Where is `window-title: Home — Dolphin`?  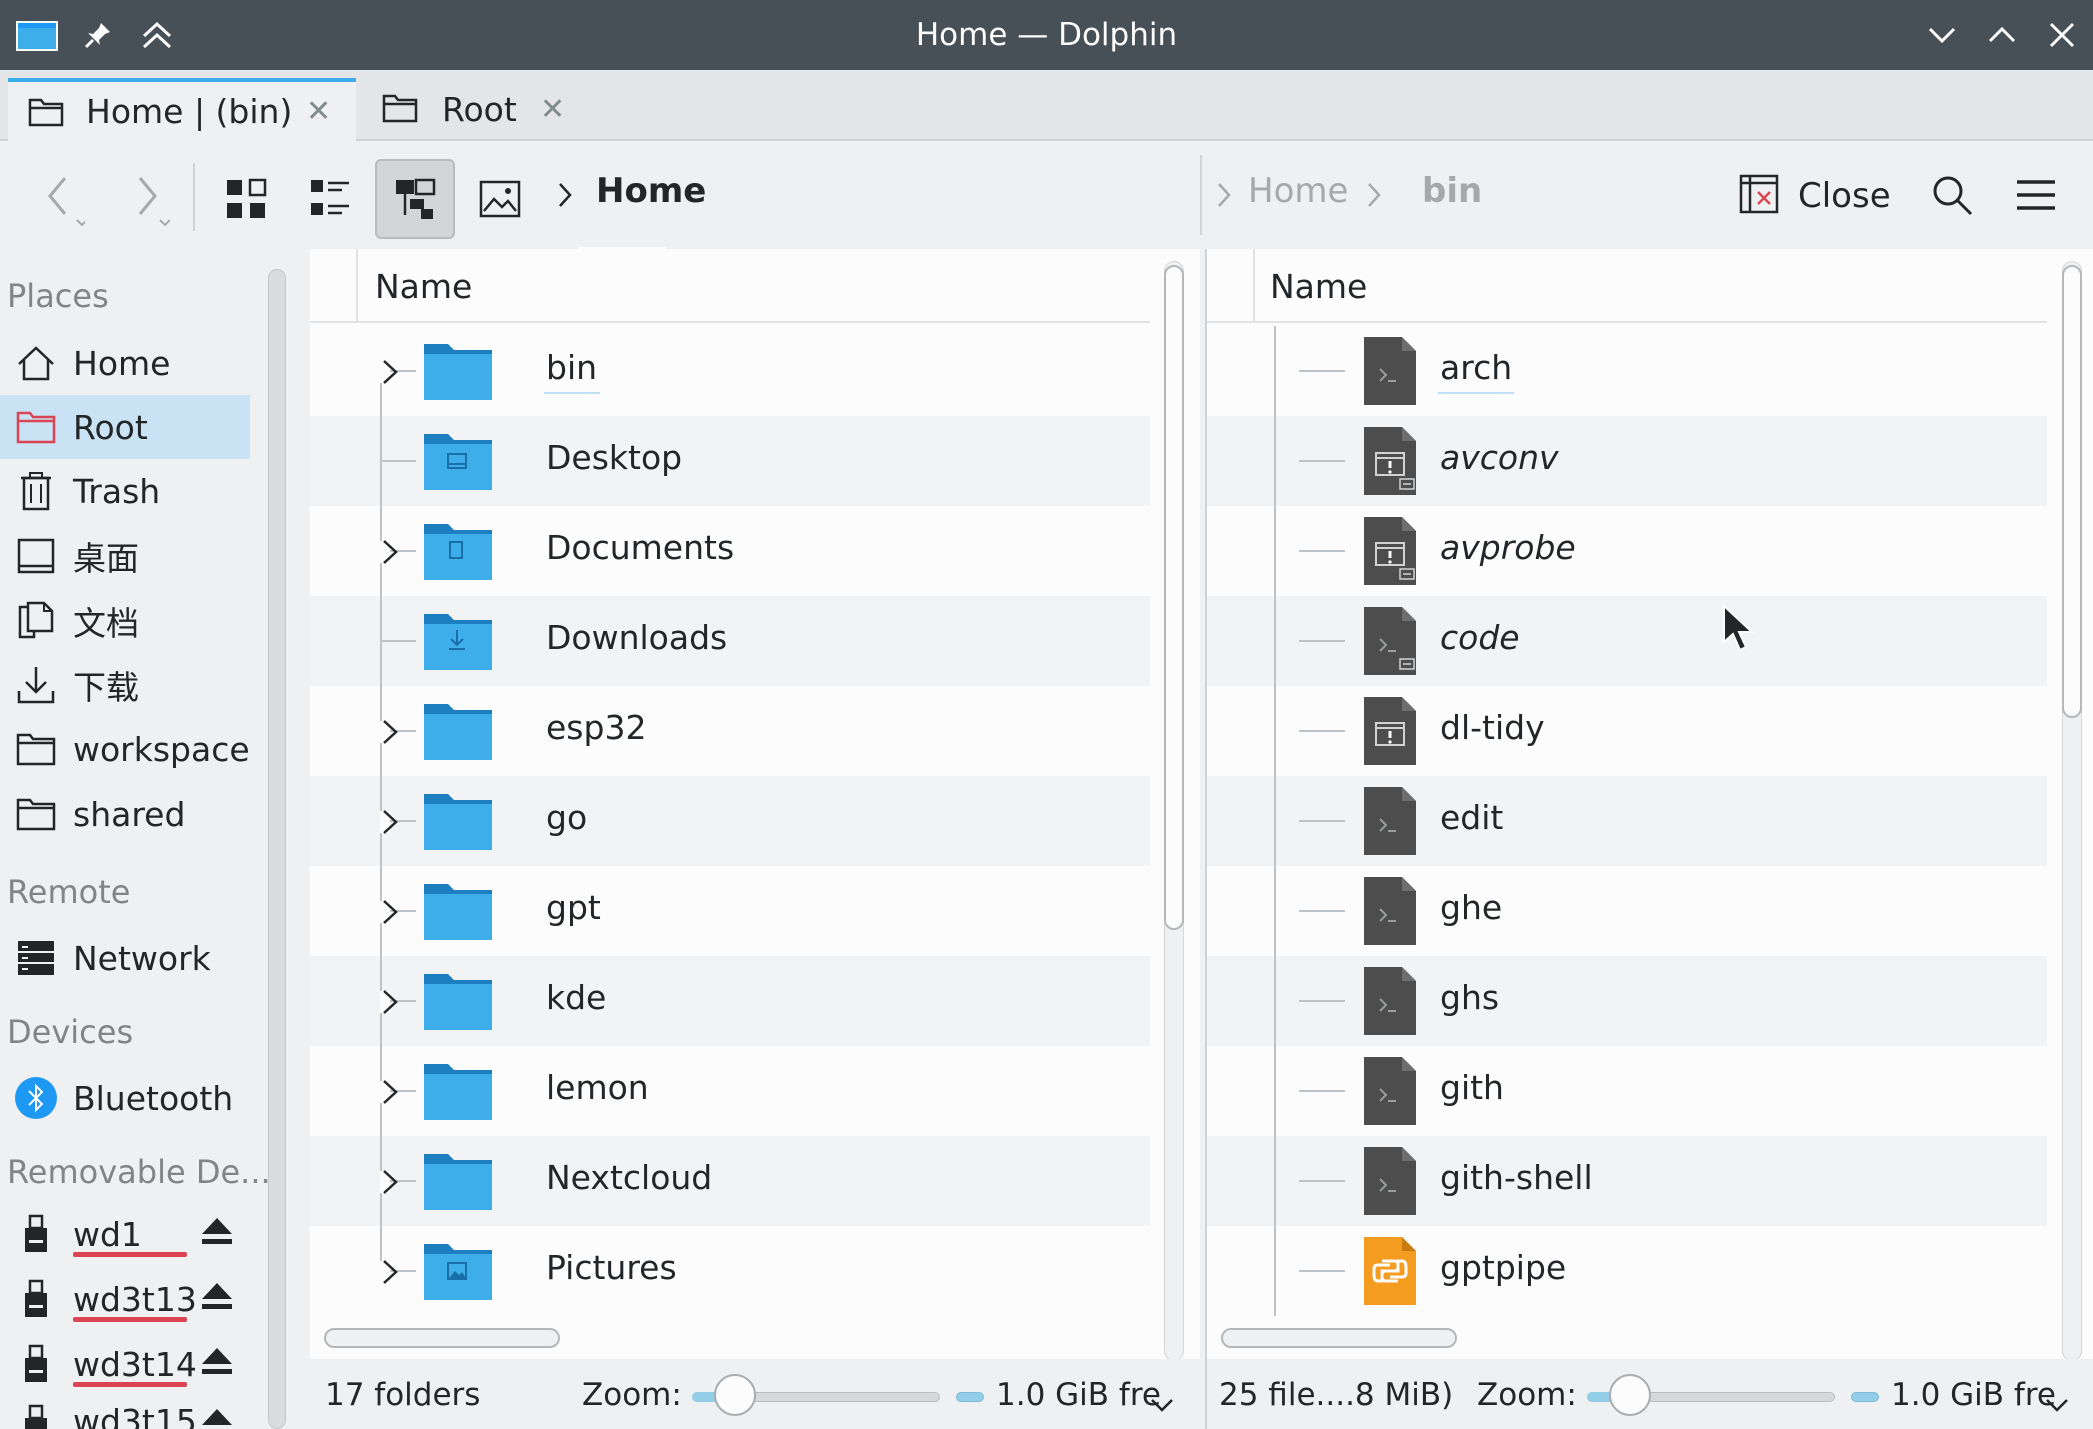
window-title: Home — Dolphin is located at coordinates (1046, 35).